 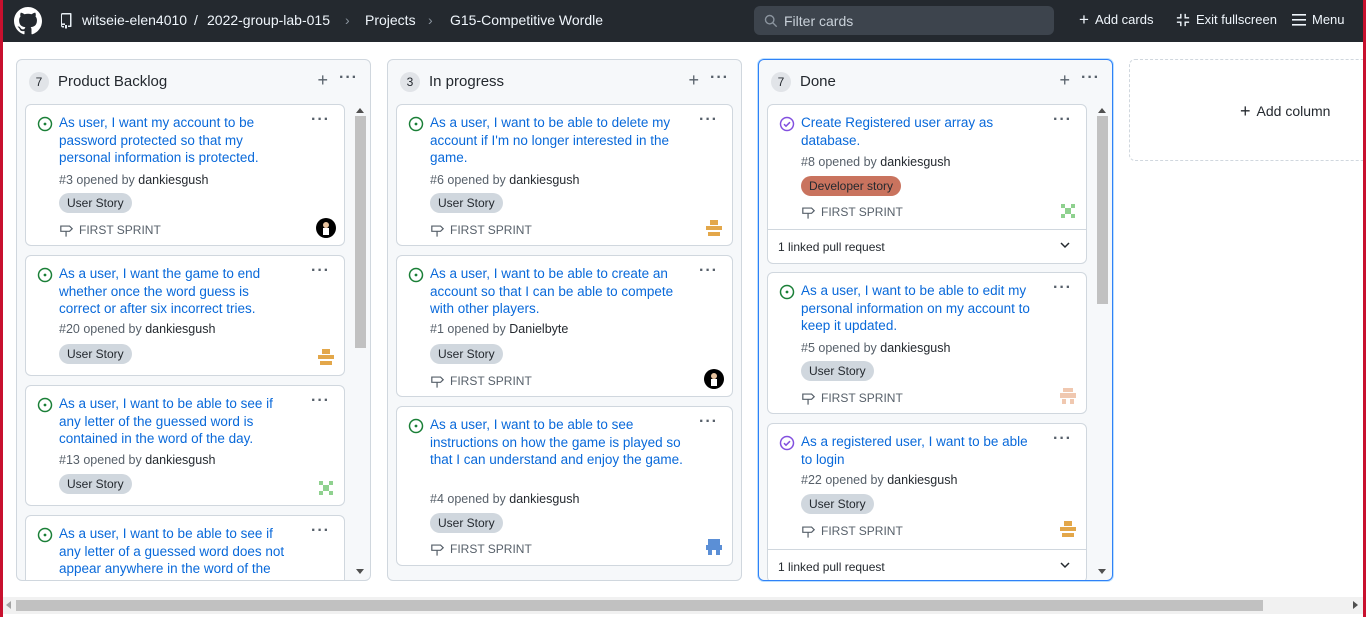 What do you see at coordinates (1285, 111) in the screenshot?
I see `add-column-button: + Add column` at bounding box center [1285, 111].